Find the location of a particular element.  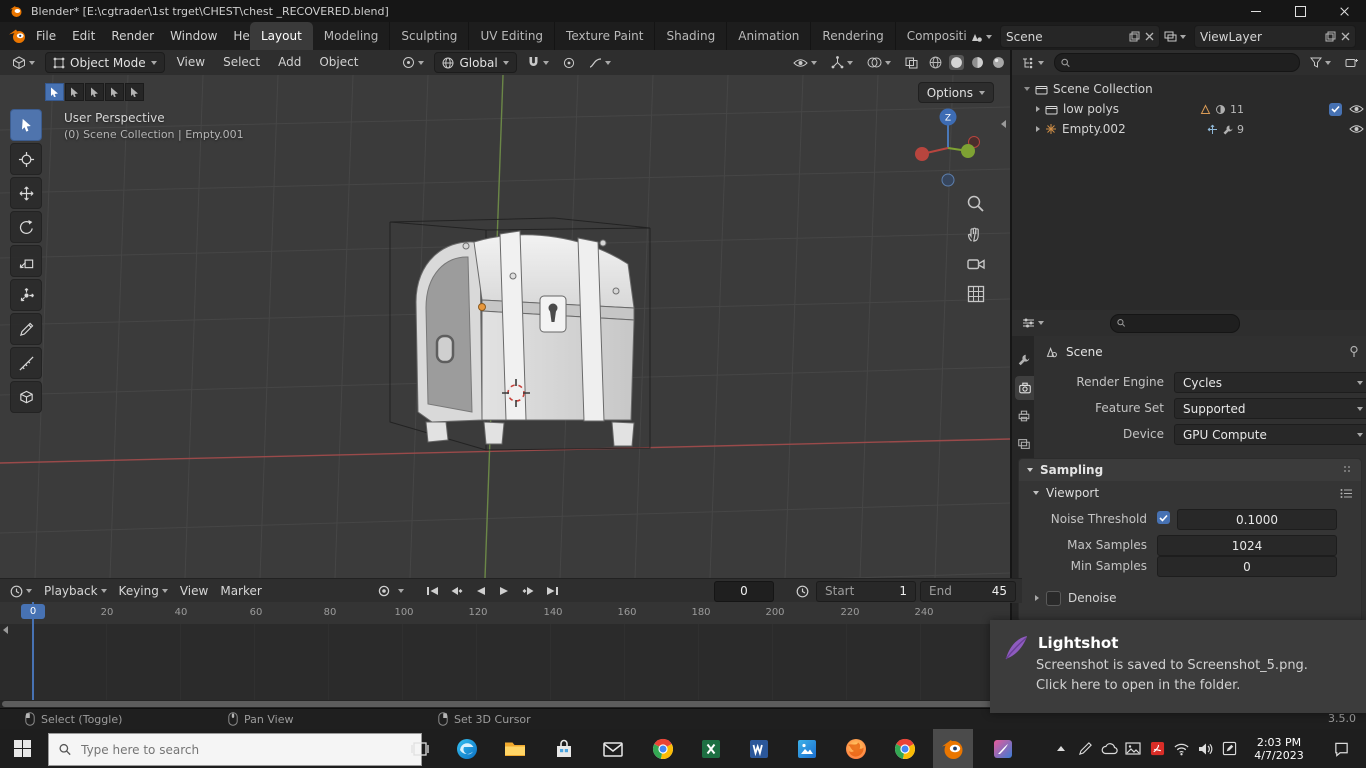

pin-icon is located at coordinates (1354, 351).